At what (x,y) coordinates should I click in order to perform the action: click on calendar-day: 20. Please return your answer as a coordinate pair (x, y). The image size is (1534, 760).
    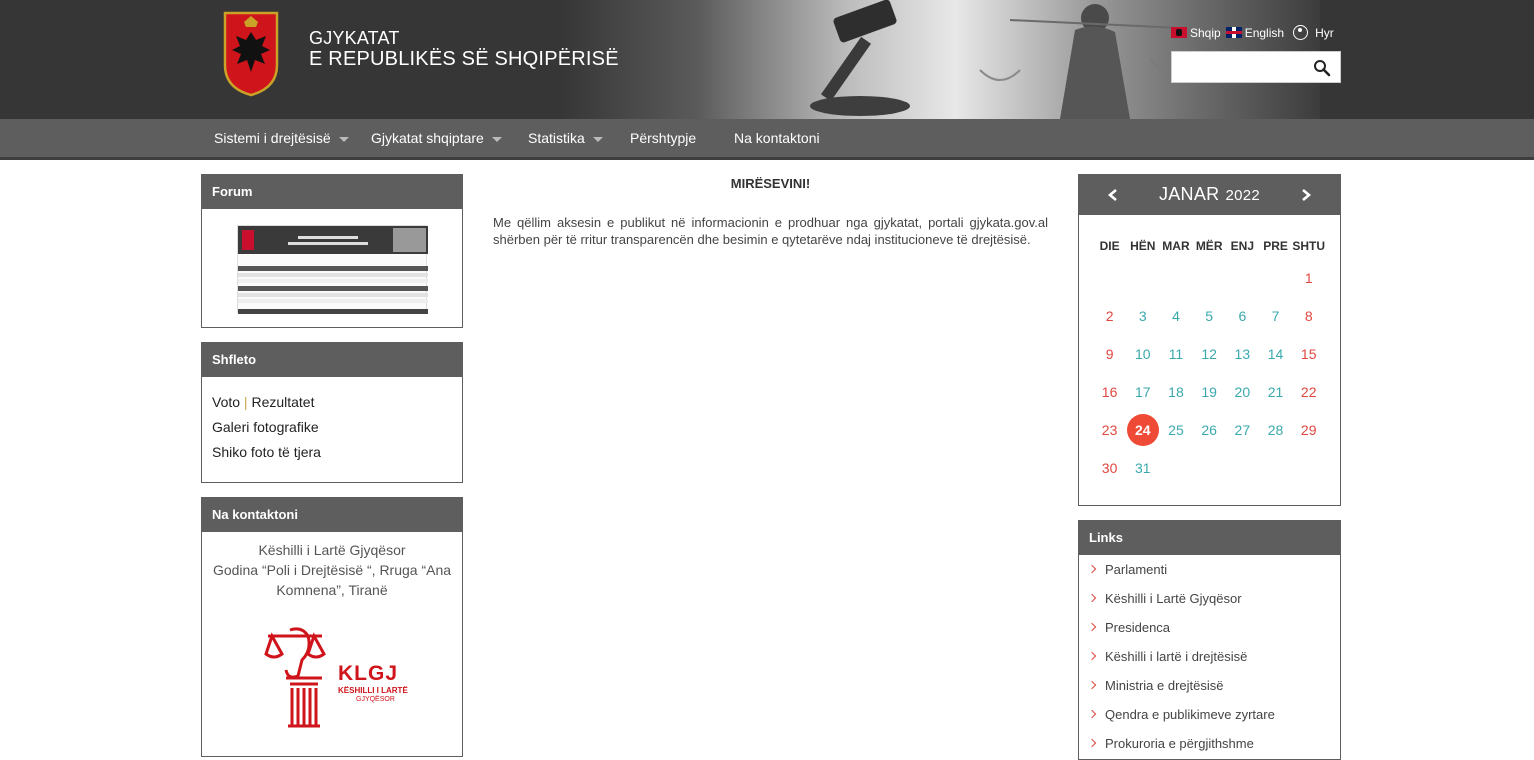
    Looking at the image, I should click on (1242, 392).